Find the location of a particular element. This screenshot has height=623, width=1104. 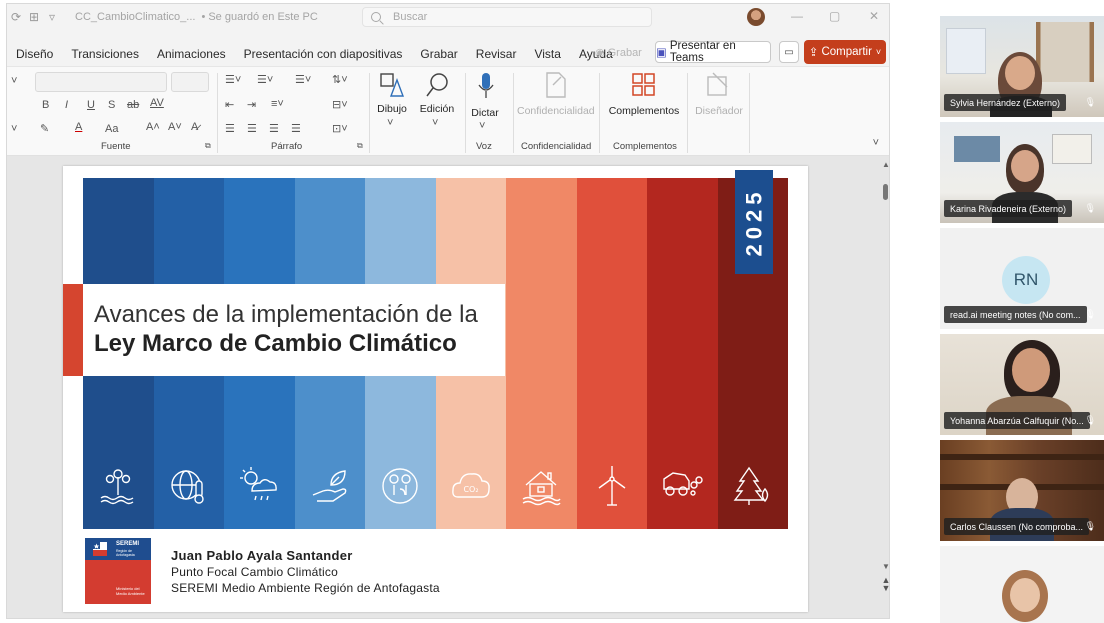

addins-grid-icon is located at coordinates (643, 84).